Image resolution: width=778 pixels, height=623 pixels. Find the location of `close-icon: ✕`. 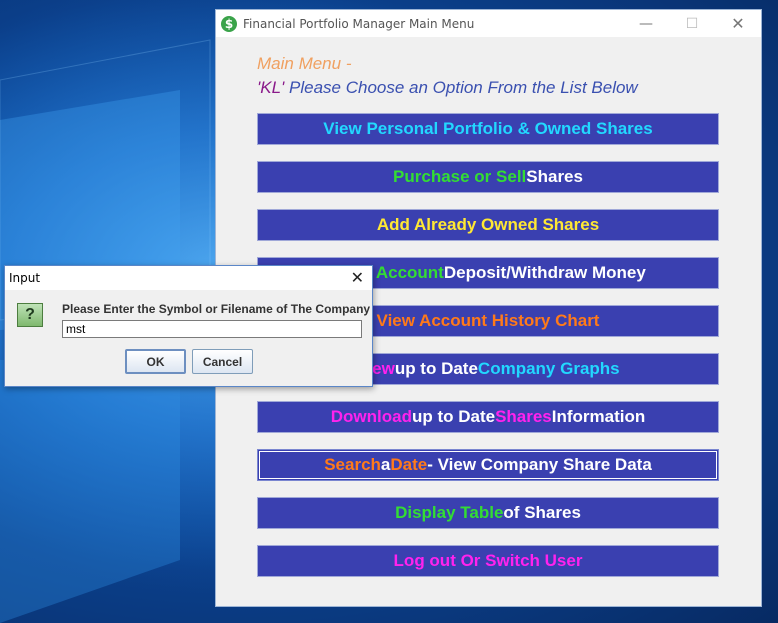

close-icon: ✕ is located at coordinates (738, 23).